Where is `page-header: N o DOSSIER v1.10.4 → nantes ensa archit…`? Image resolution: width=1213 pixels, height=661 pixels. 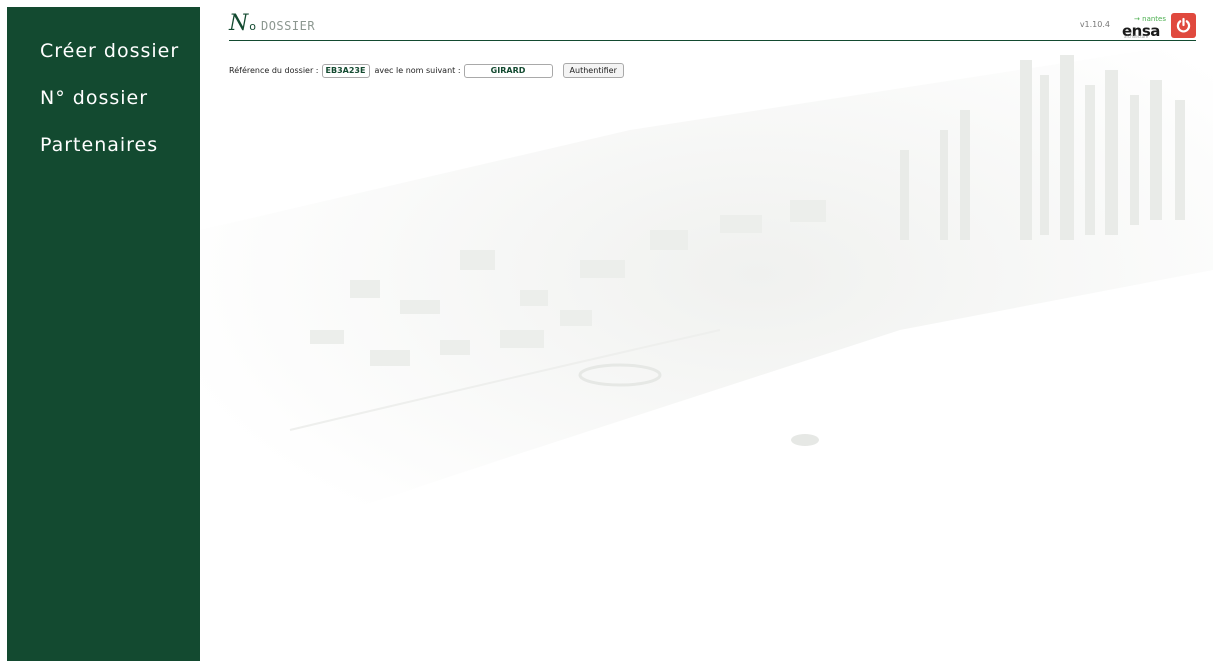
page-header: N o DOSSIER v1.10.4 → nantes ensa archit… is located at coordinates (712, 26).